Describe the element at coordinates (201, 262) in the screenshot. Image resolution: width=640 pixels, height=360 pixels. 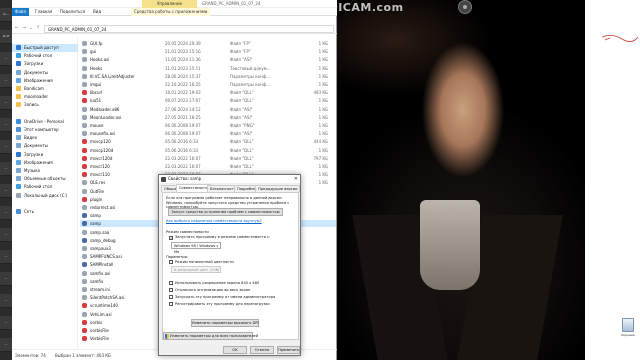
I see `setting-checkbox: Режим пониженной цветности` at that location.